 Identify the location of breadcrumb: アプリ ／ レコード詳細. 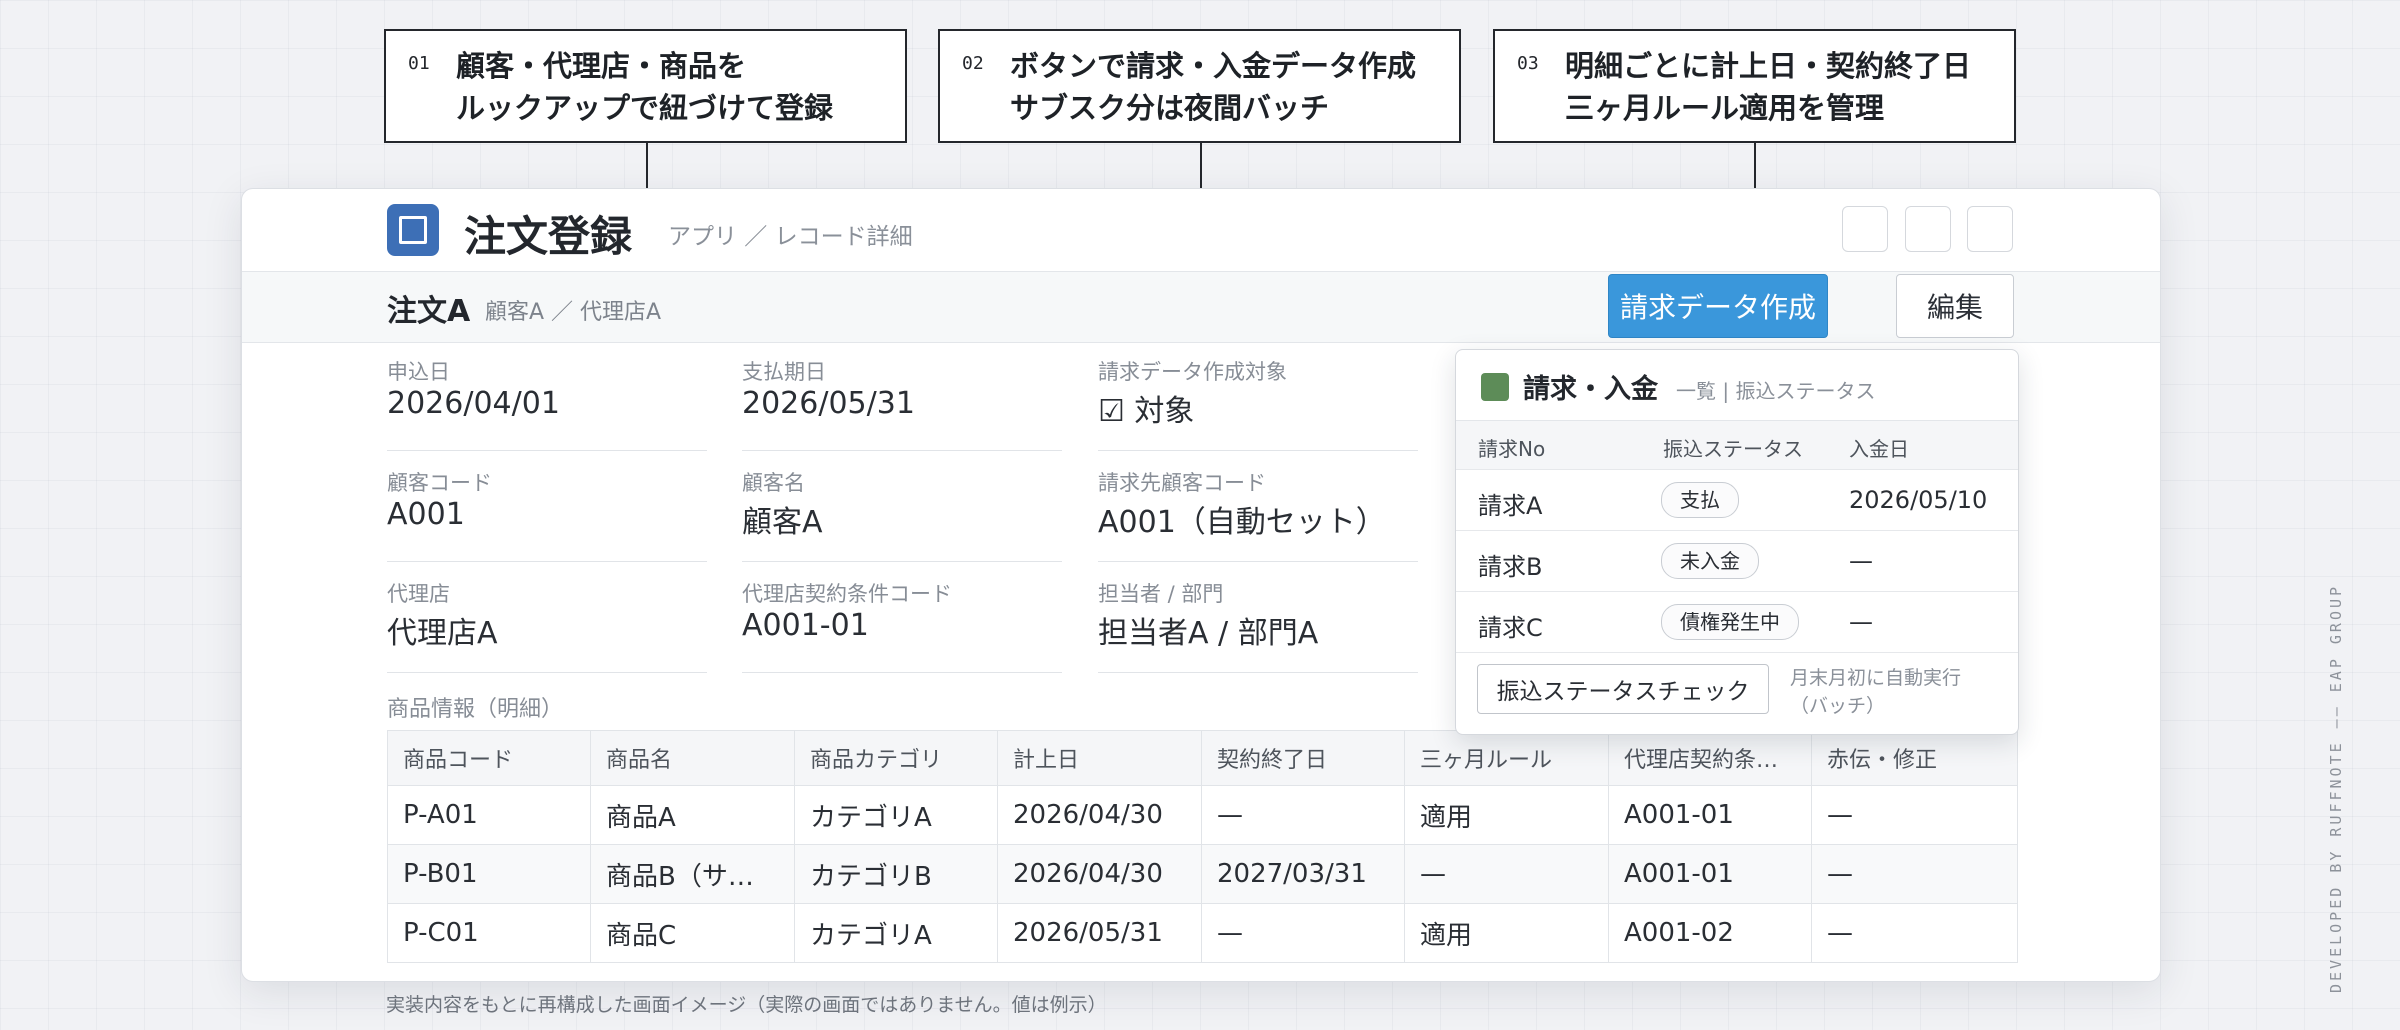
(790, 234).